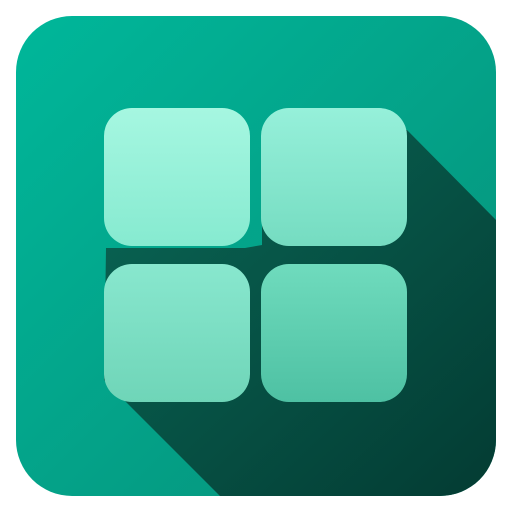  Describe the element at coordinates (334, 177) in the screenshot. I see `tile-top-right` at that location.